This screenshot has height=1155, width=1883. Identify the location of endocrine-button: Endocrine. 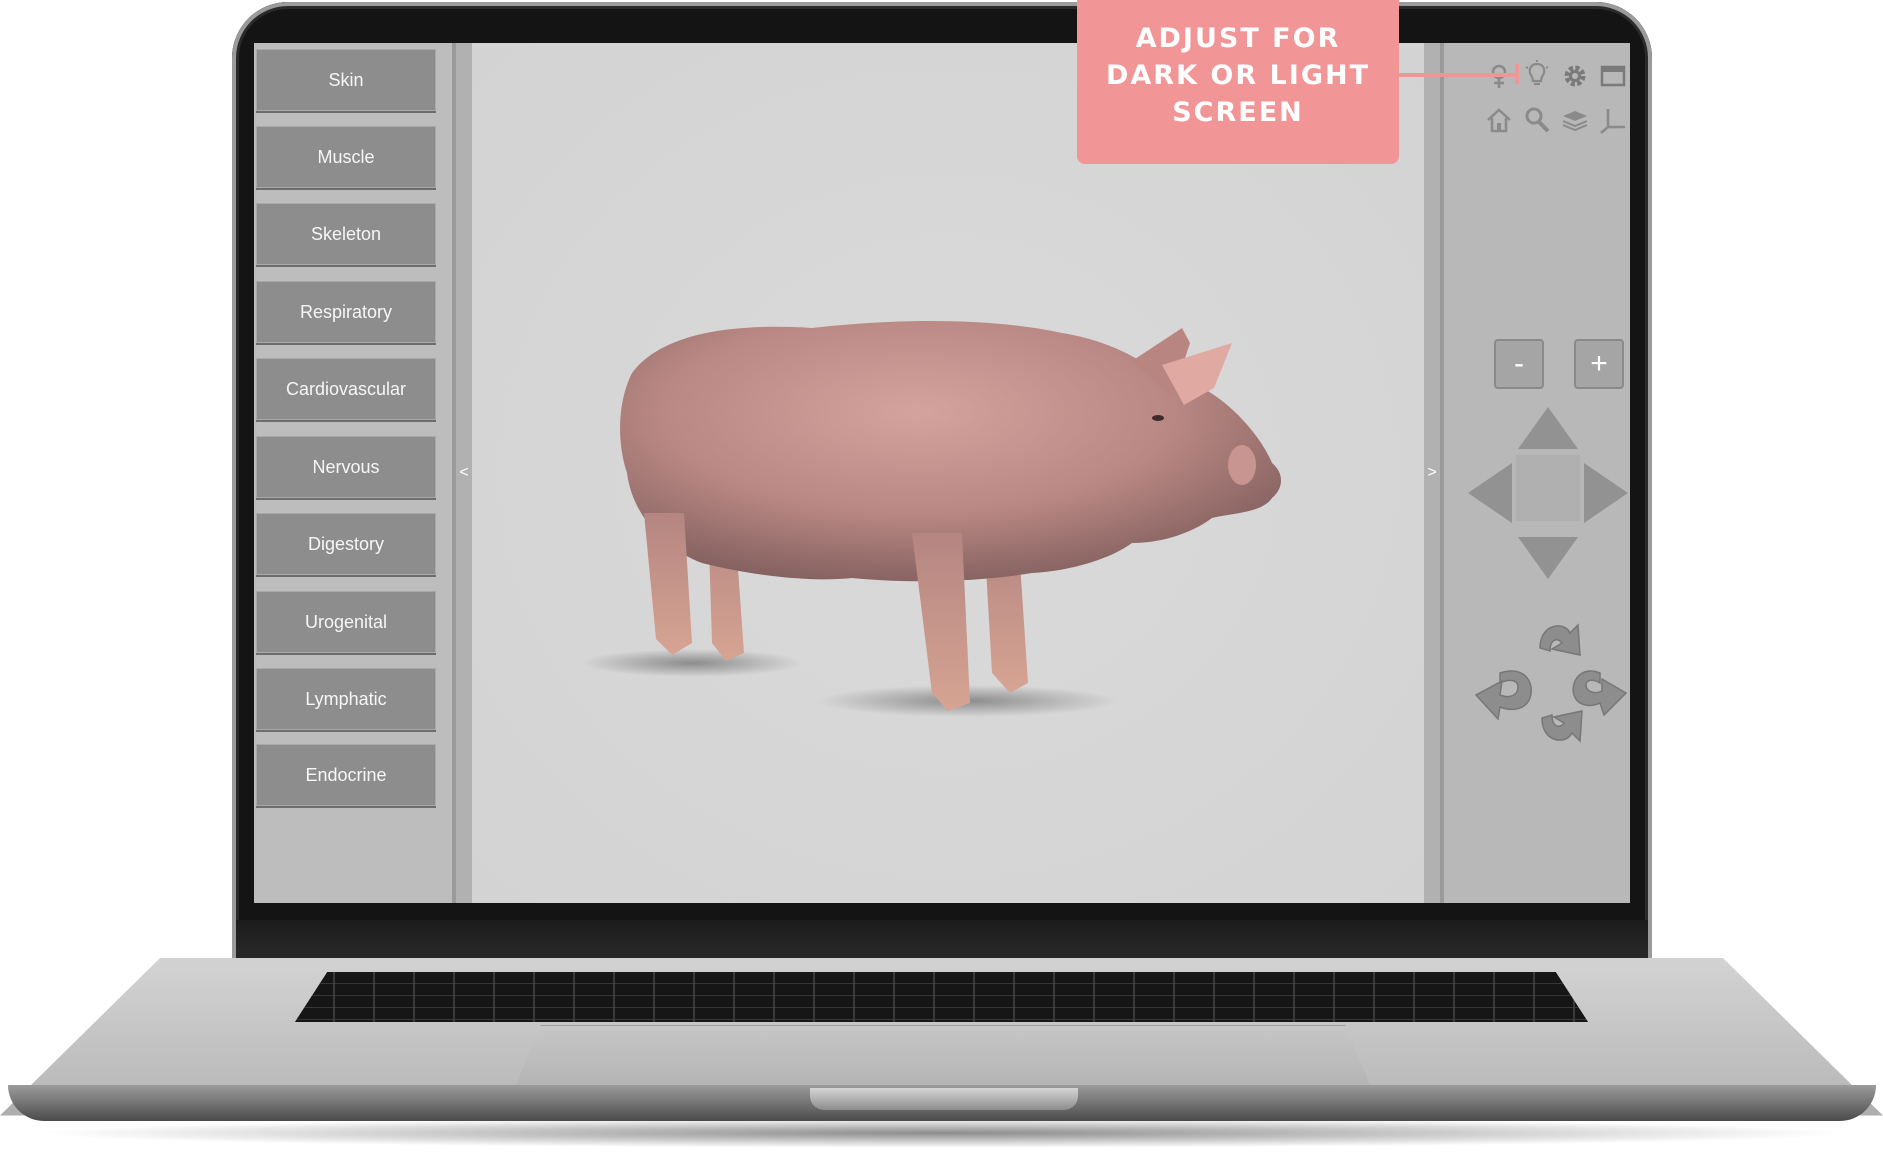
(346, 775).